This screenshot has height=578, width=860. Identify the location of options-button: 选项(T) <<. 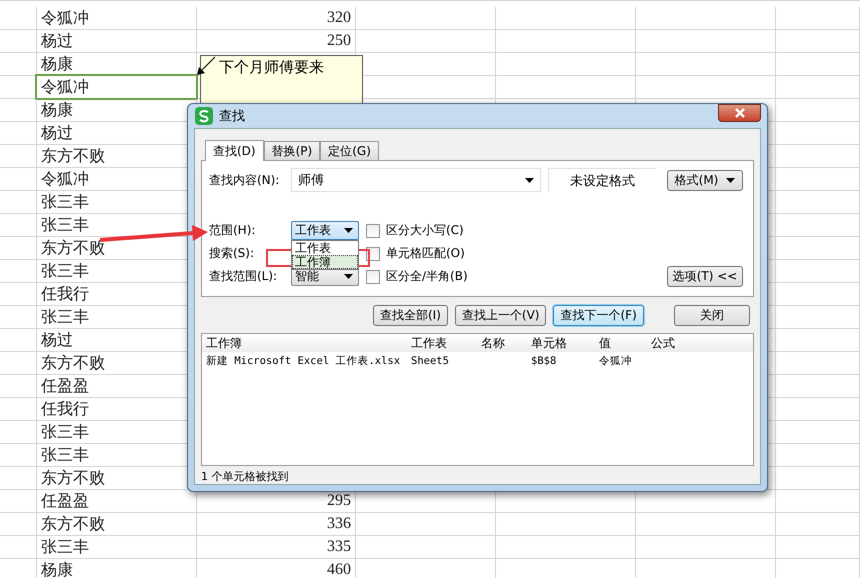
(705, 276).